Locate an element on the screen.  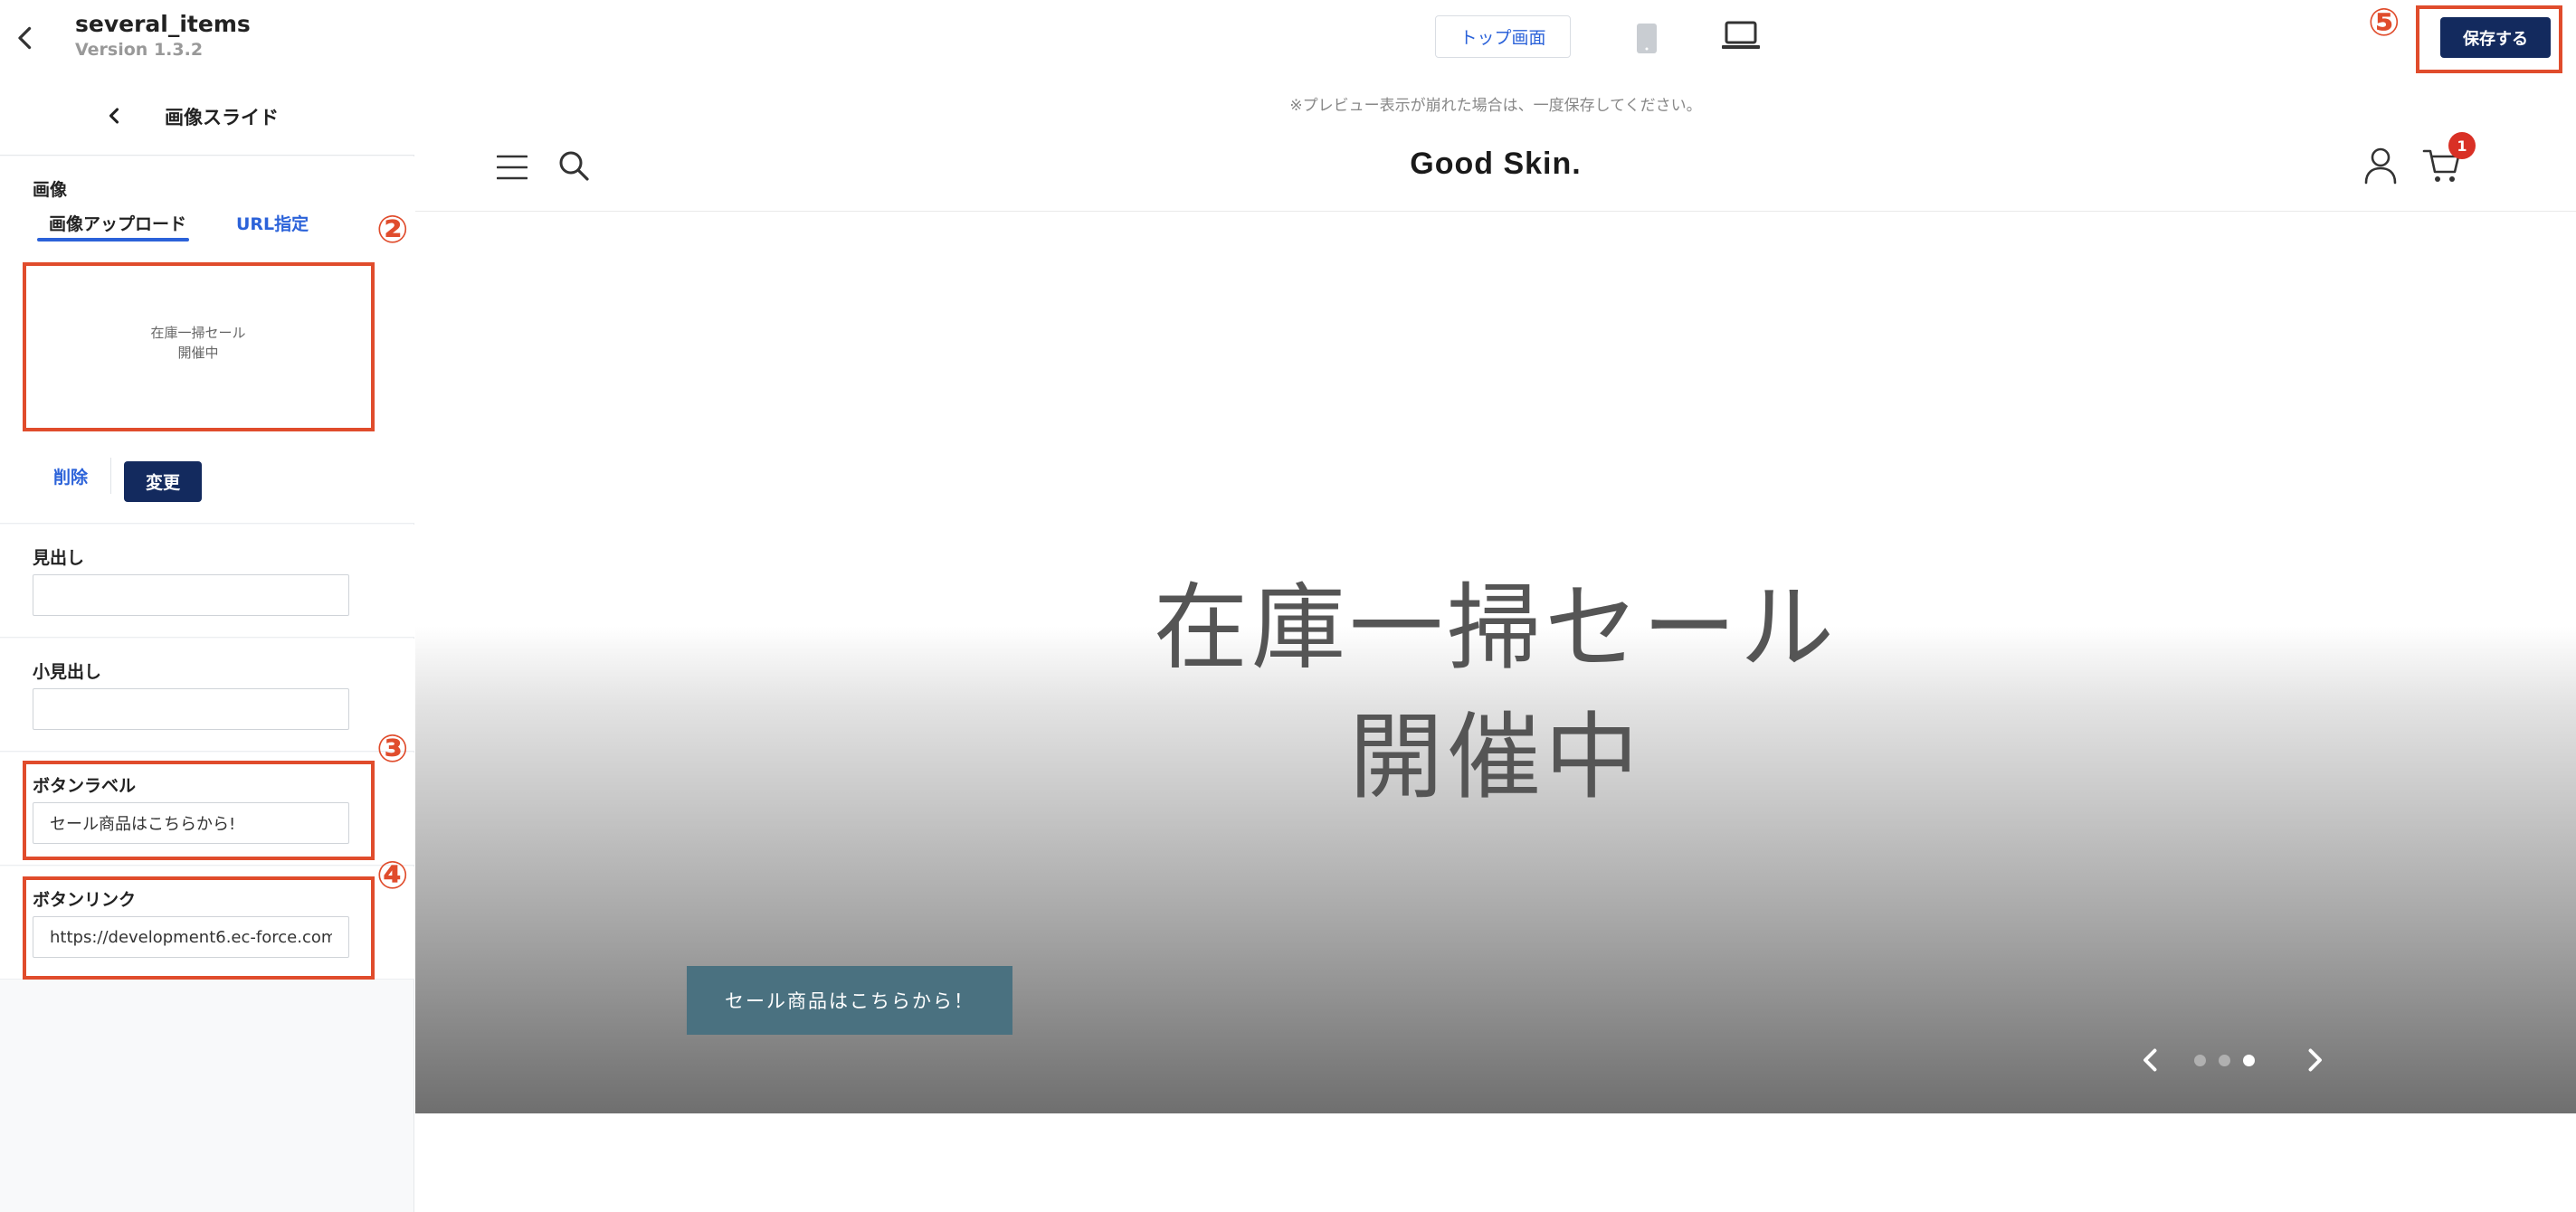
subheading-input is located at coordinates (191, 709).